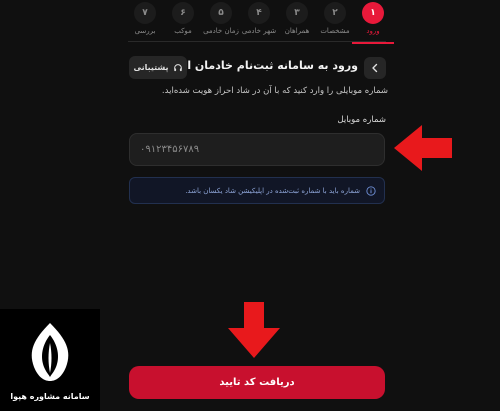  Describe the element at coordinates (254, 330) in the screenshot. I see `annotation-arrow-down-icon` at that location.